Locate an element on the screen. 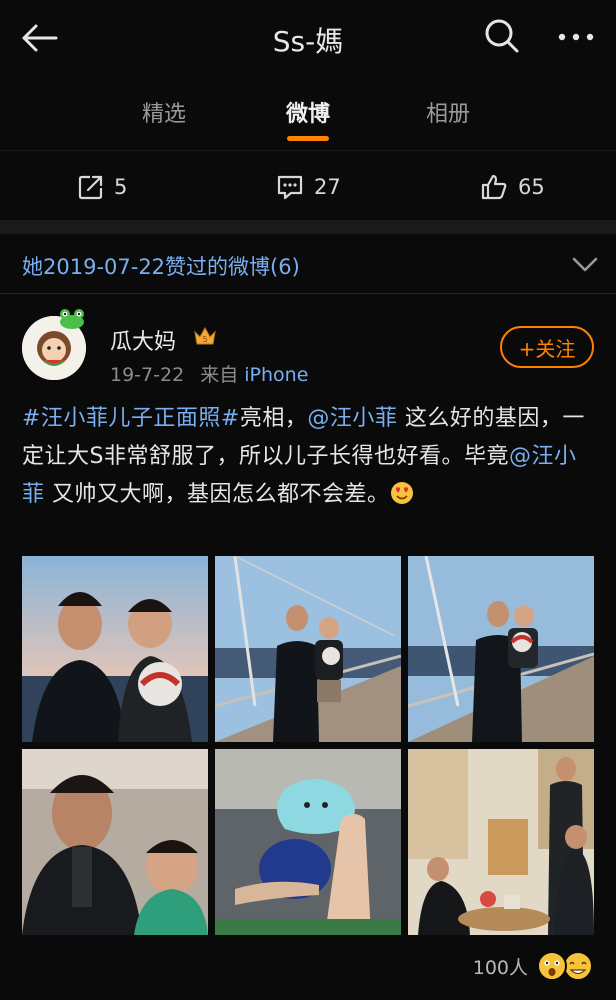  chevron-down-icon is located at coordinates (585, 264).